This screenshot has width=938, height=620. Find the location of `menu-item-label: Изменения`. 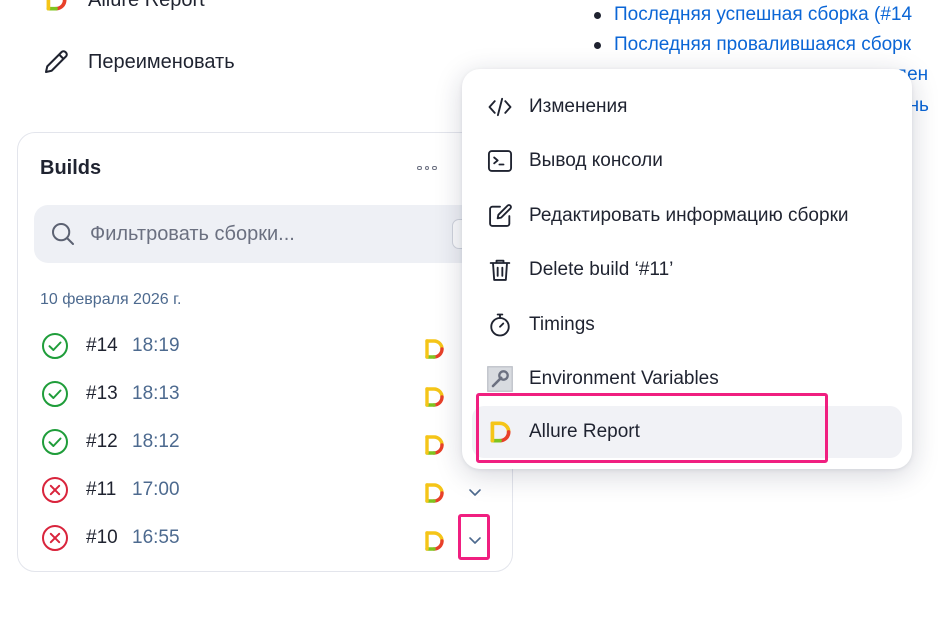

menu-item-label: Изменения is located at coordinates (578, 106).